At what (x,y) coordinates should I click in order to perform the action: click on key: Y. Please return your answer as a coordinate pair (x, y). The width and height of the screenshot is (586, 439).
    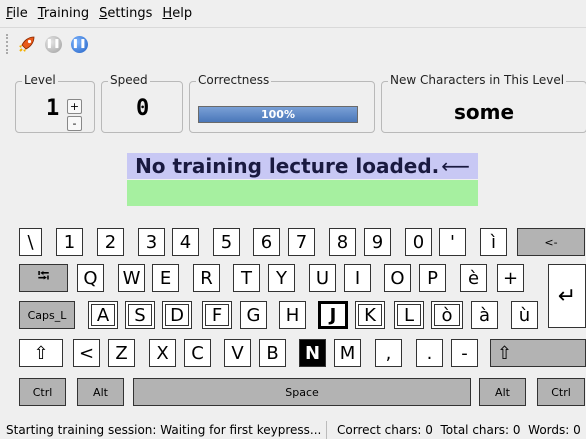
    Looking at the image, I should click on (281, 278).